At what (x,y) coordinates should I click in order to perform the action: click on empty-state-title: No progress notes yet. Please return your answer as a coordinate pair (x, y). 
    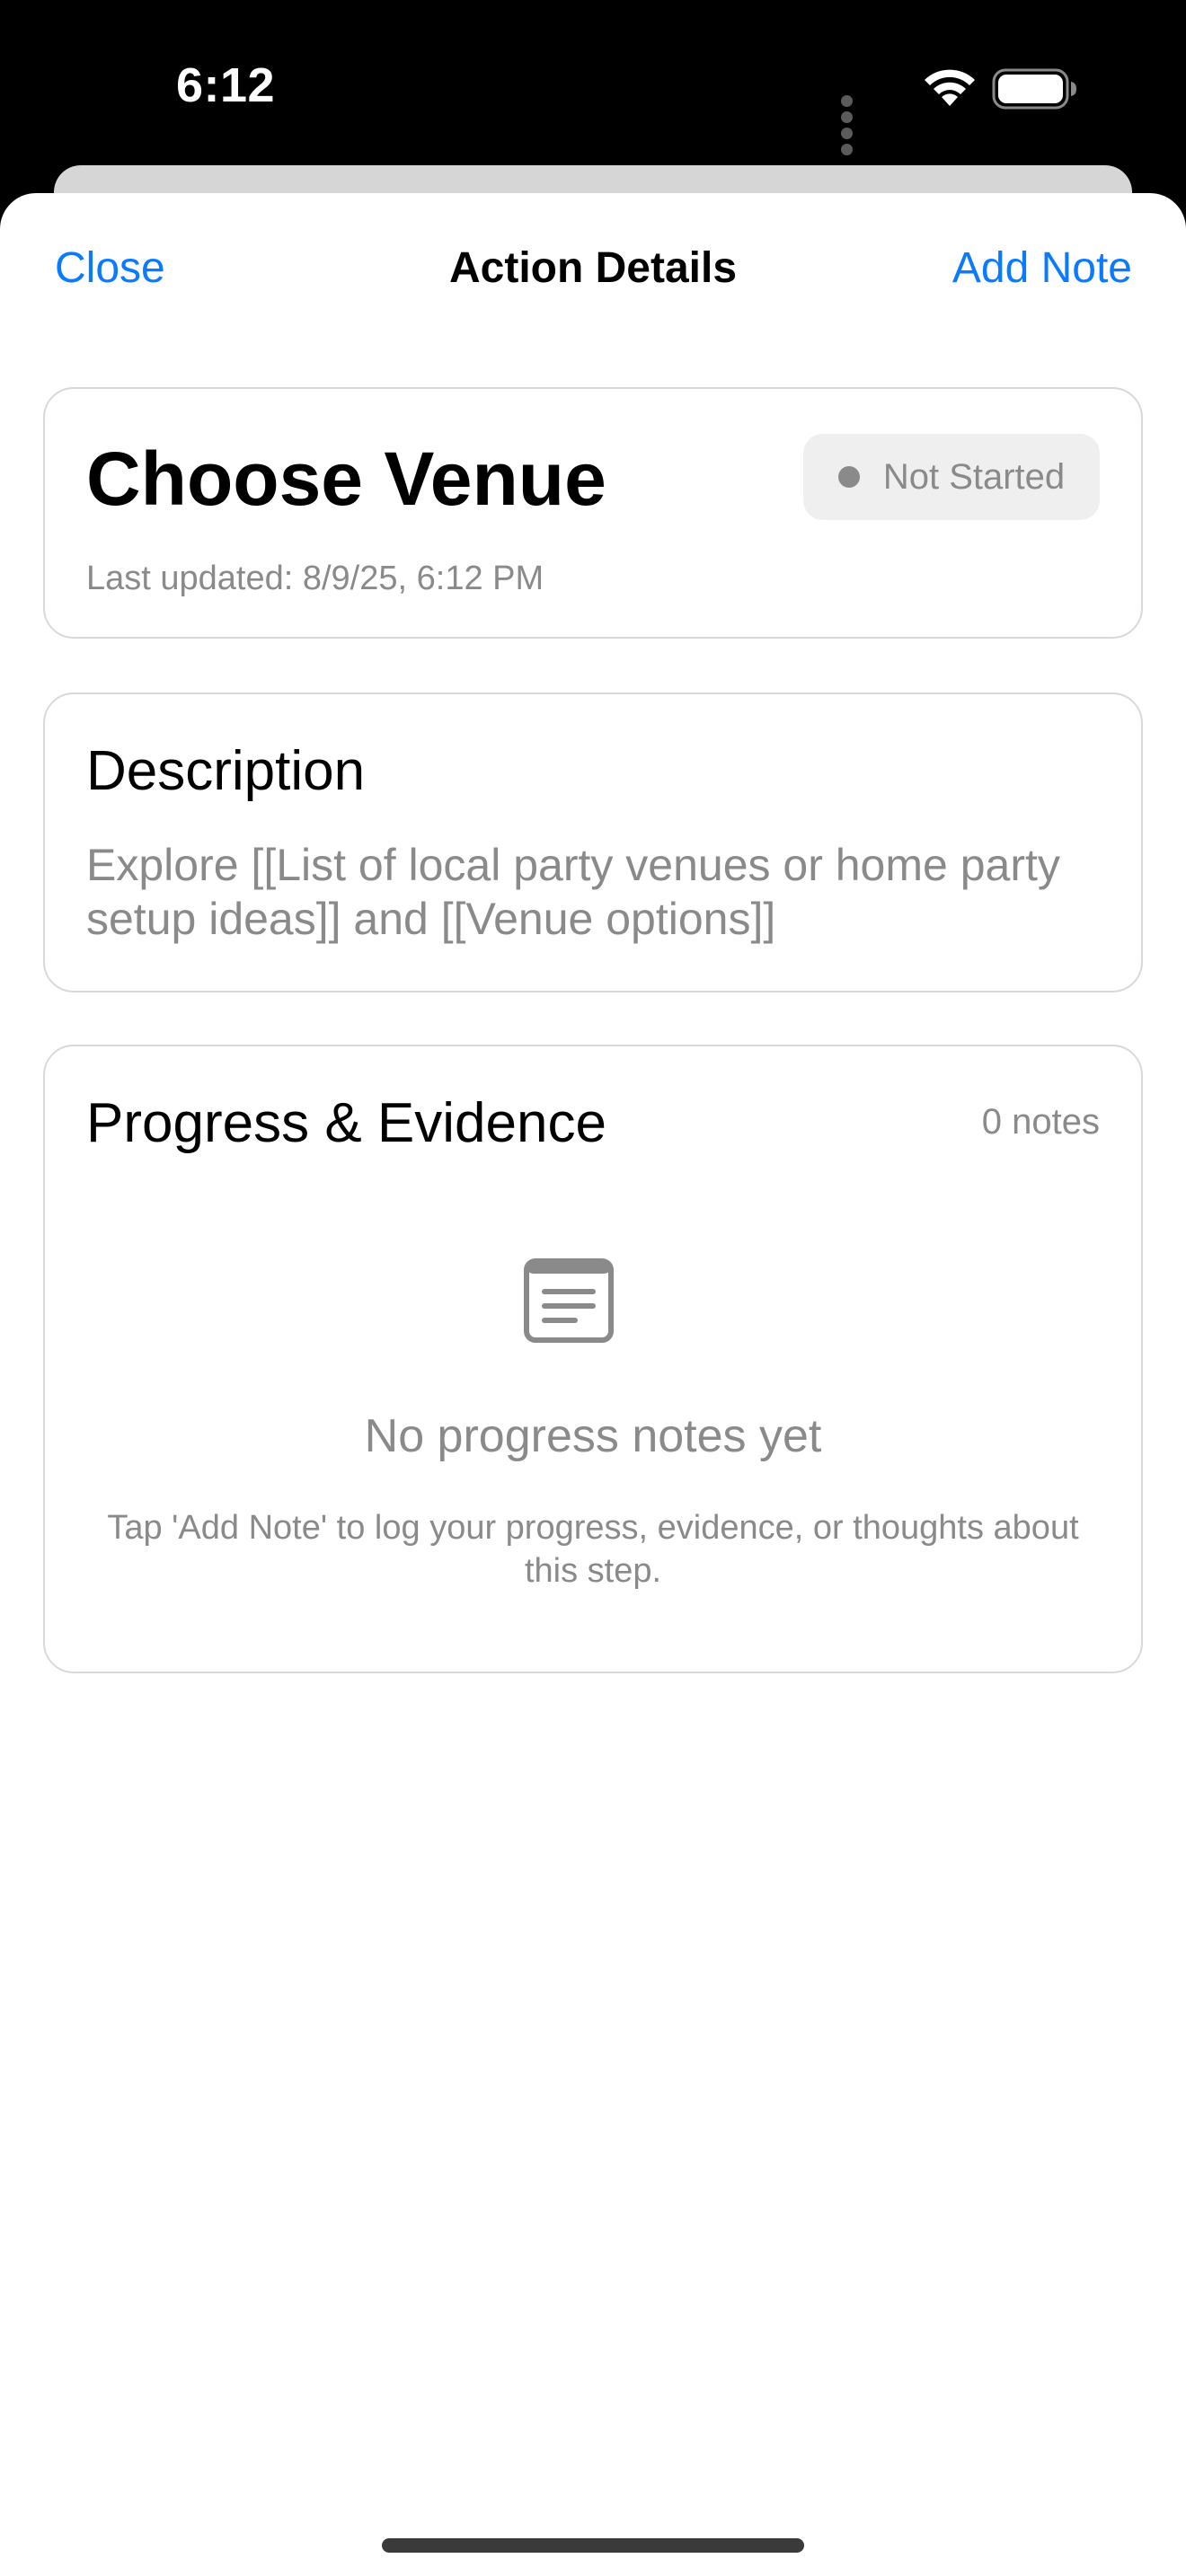
    Looking at the image, I should click on (593, 1436).